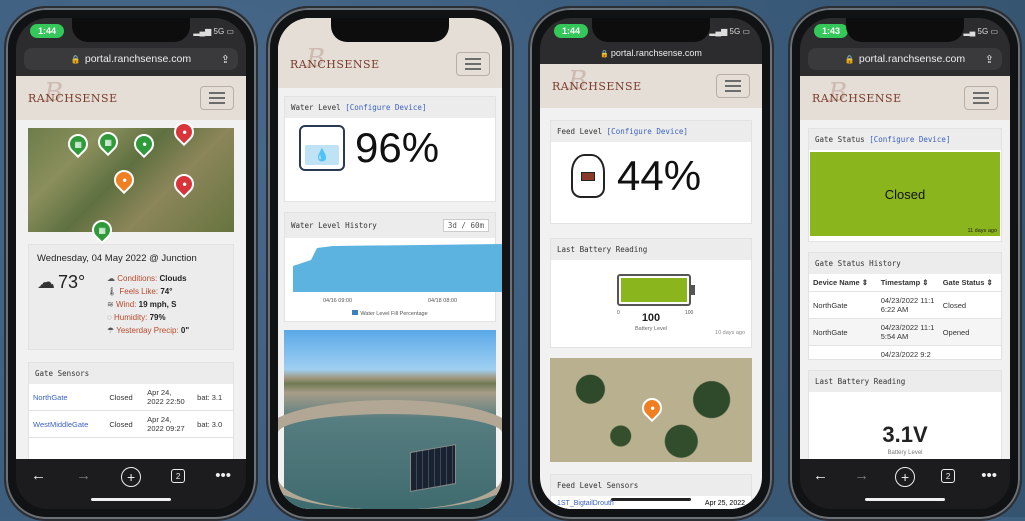  I want to click on gate-state-panel: Closed 11 days ago, so click(905, 194).